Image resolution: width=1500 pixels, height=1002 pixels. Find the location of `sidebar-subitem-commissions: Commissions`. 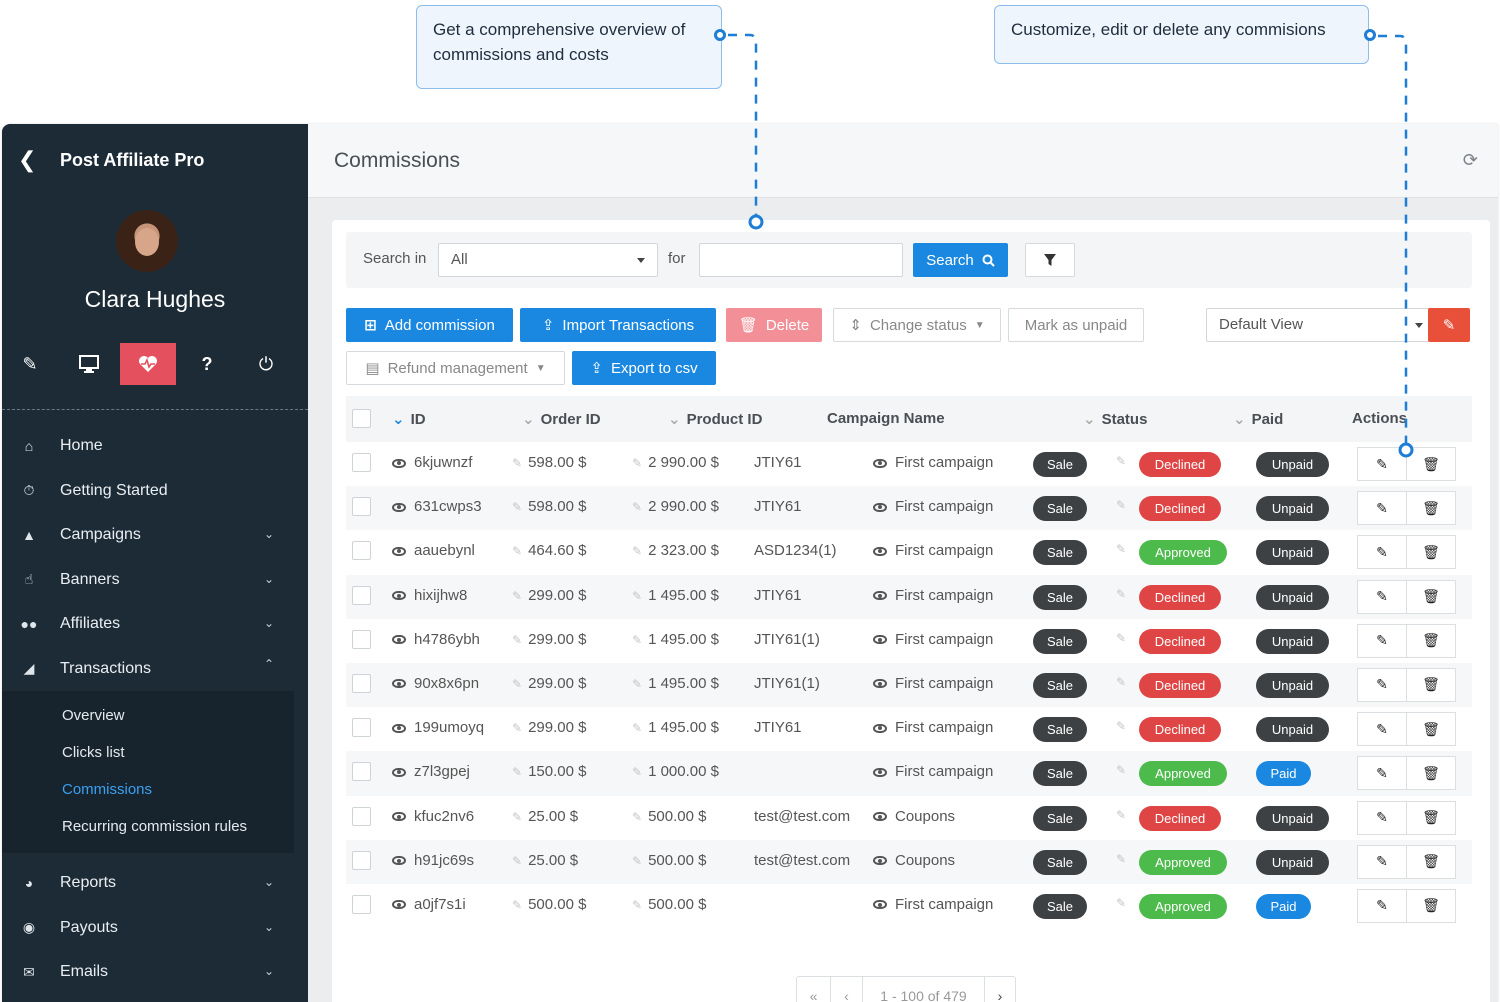

sidebar-subitem-commissions: Commissions is located at coordinates (148, 789).